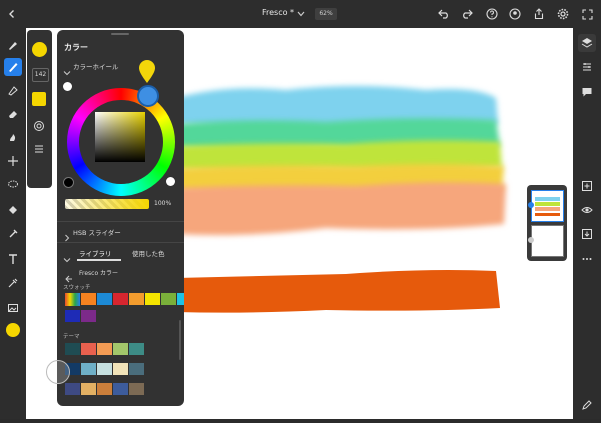 This screenshot has height=423, width=601. What do you see at coordinates (587, 405) in the screenshot?
I see `edit-icon` at bounding box center [587, 405].